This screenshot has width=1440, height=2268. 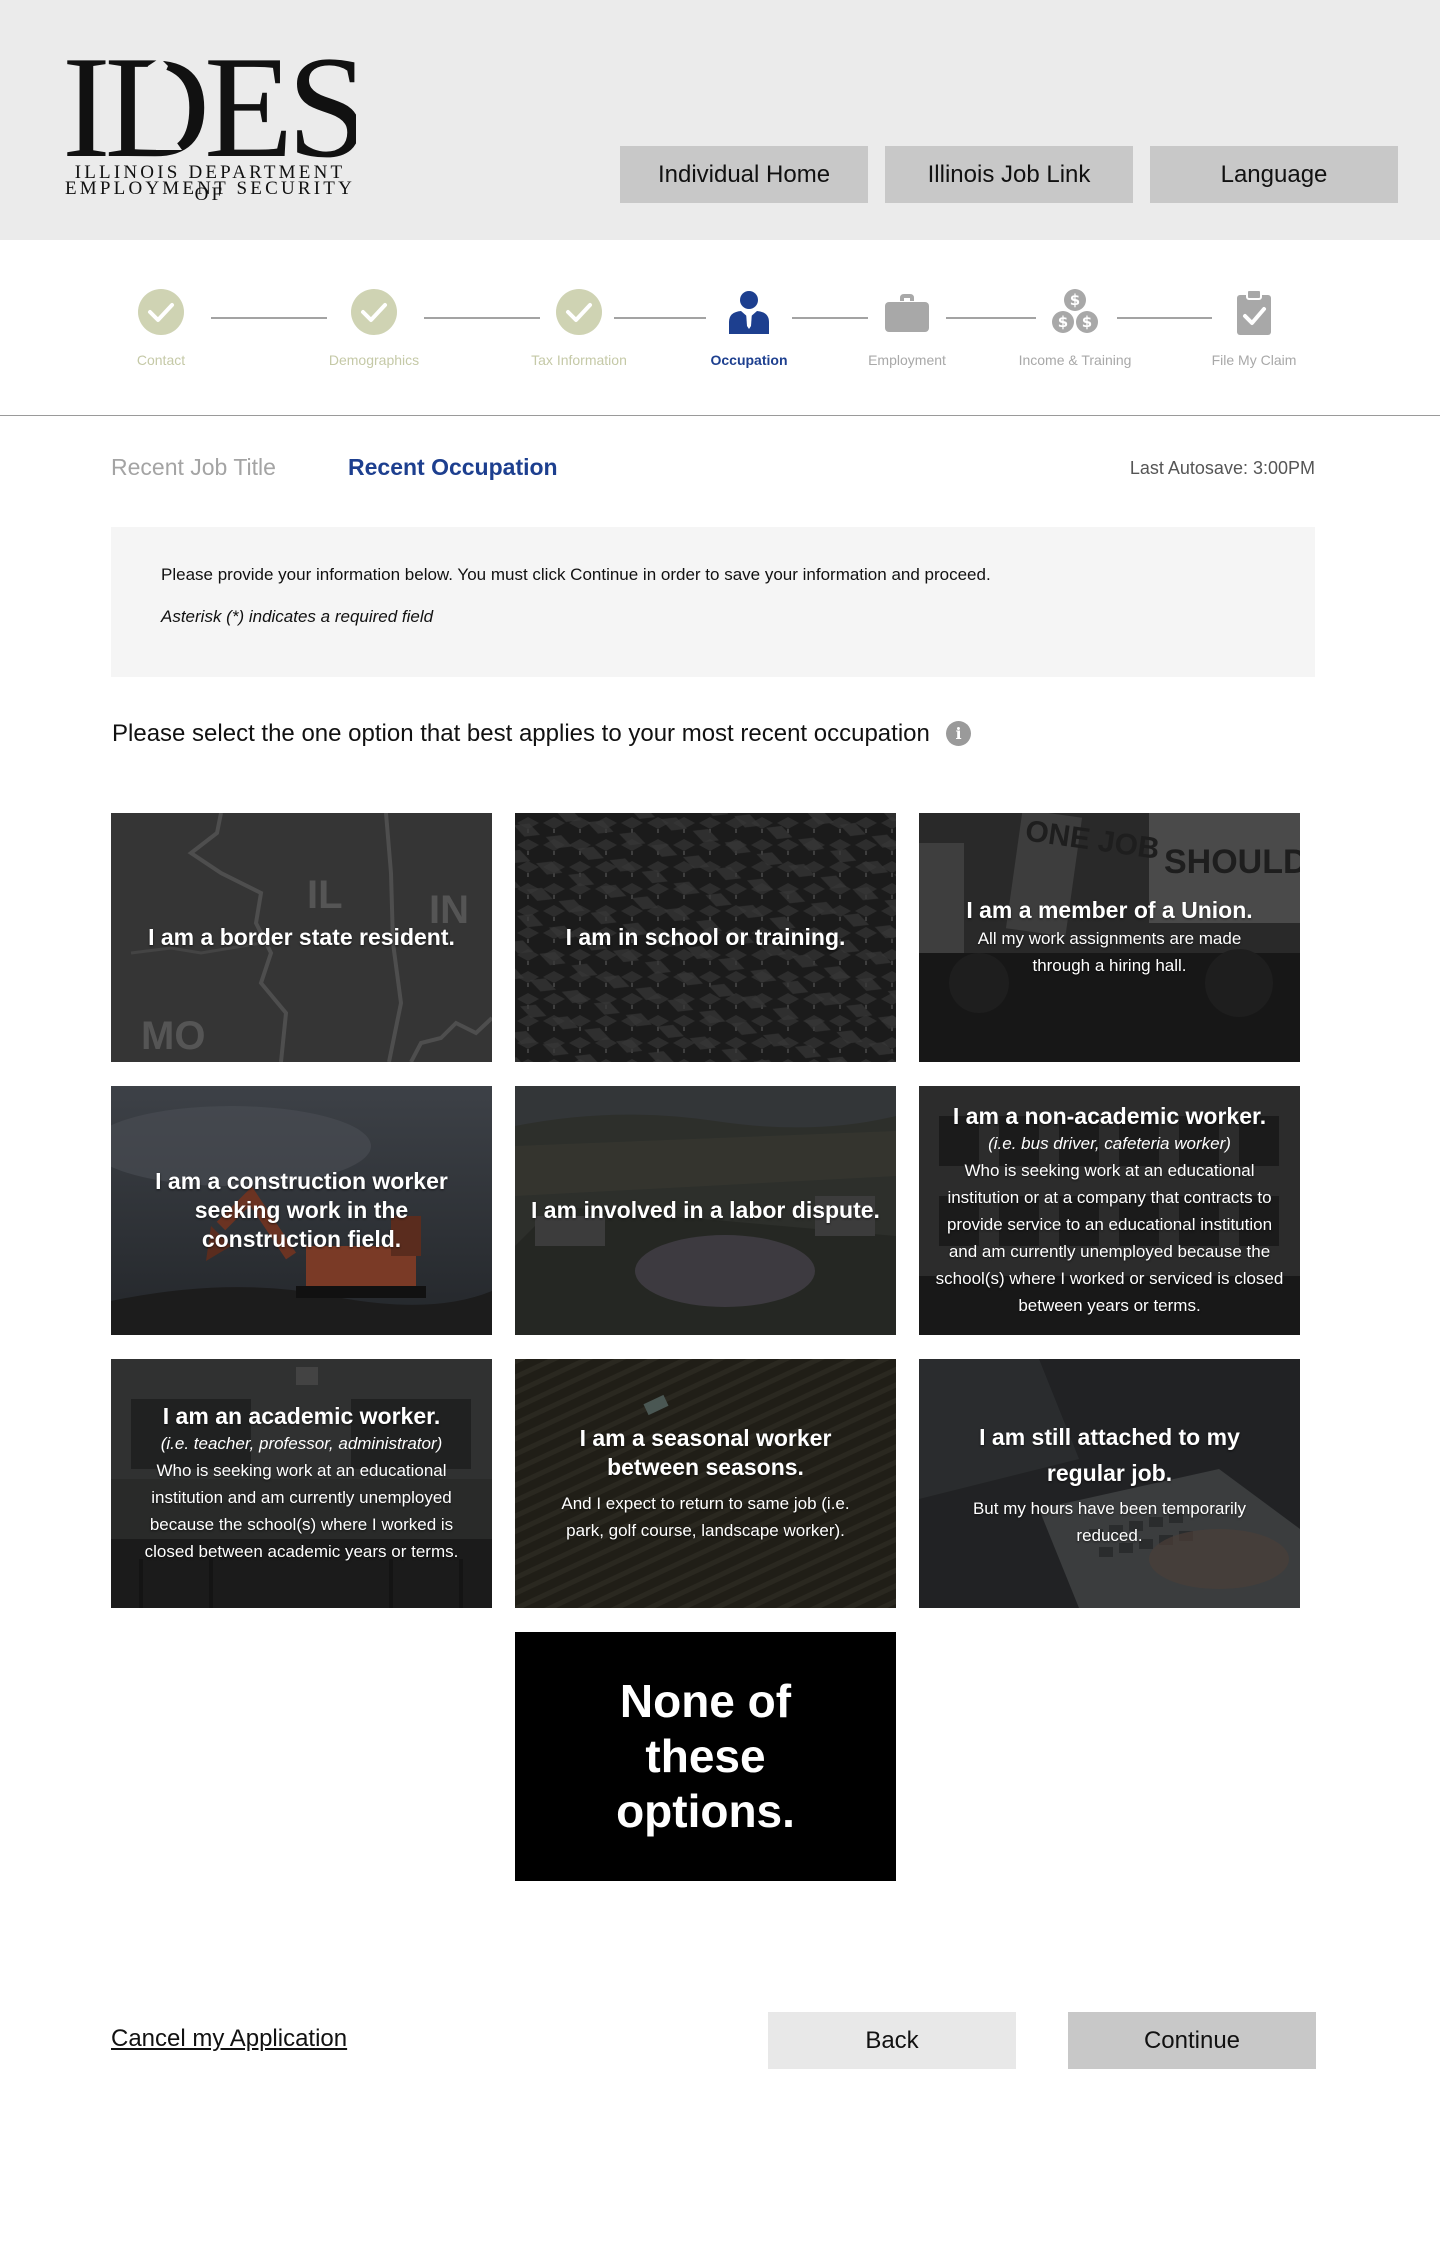 I want to click on option-border-state-resident: IL IN MO I am a border state resident., so click(x=301, y=937).